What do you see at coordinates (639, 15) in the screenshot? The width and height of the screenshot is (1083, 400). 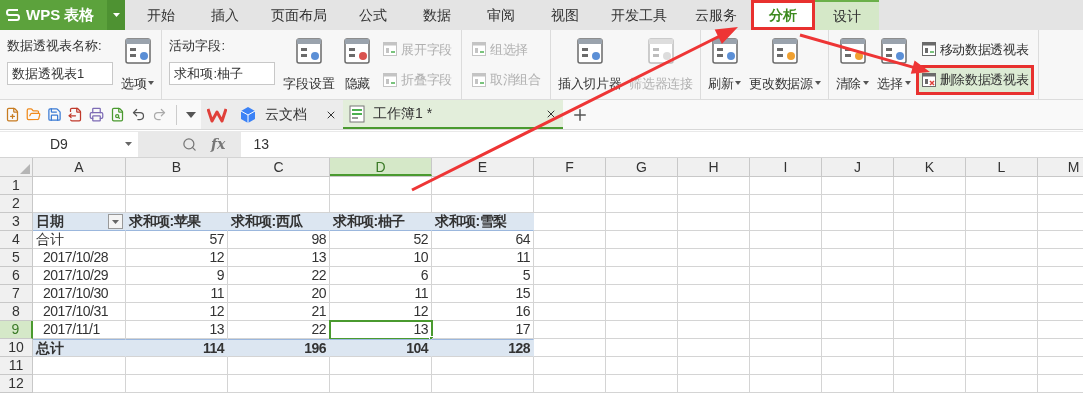 I see `menu-tab: 开发工具` at bounding box center [639, 15].